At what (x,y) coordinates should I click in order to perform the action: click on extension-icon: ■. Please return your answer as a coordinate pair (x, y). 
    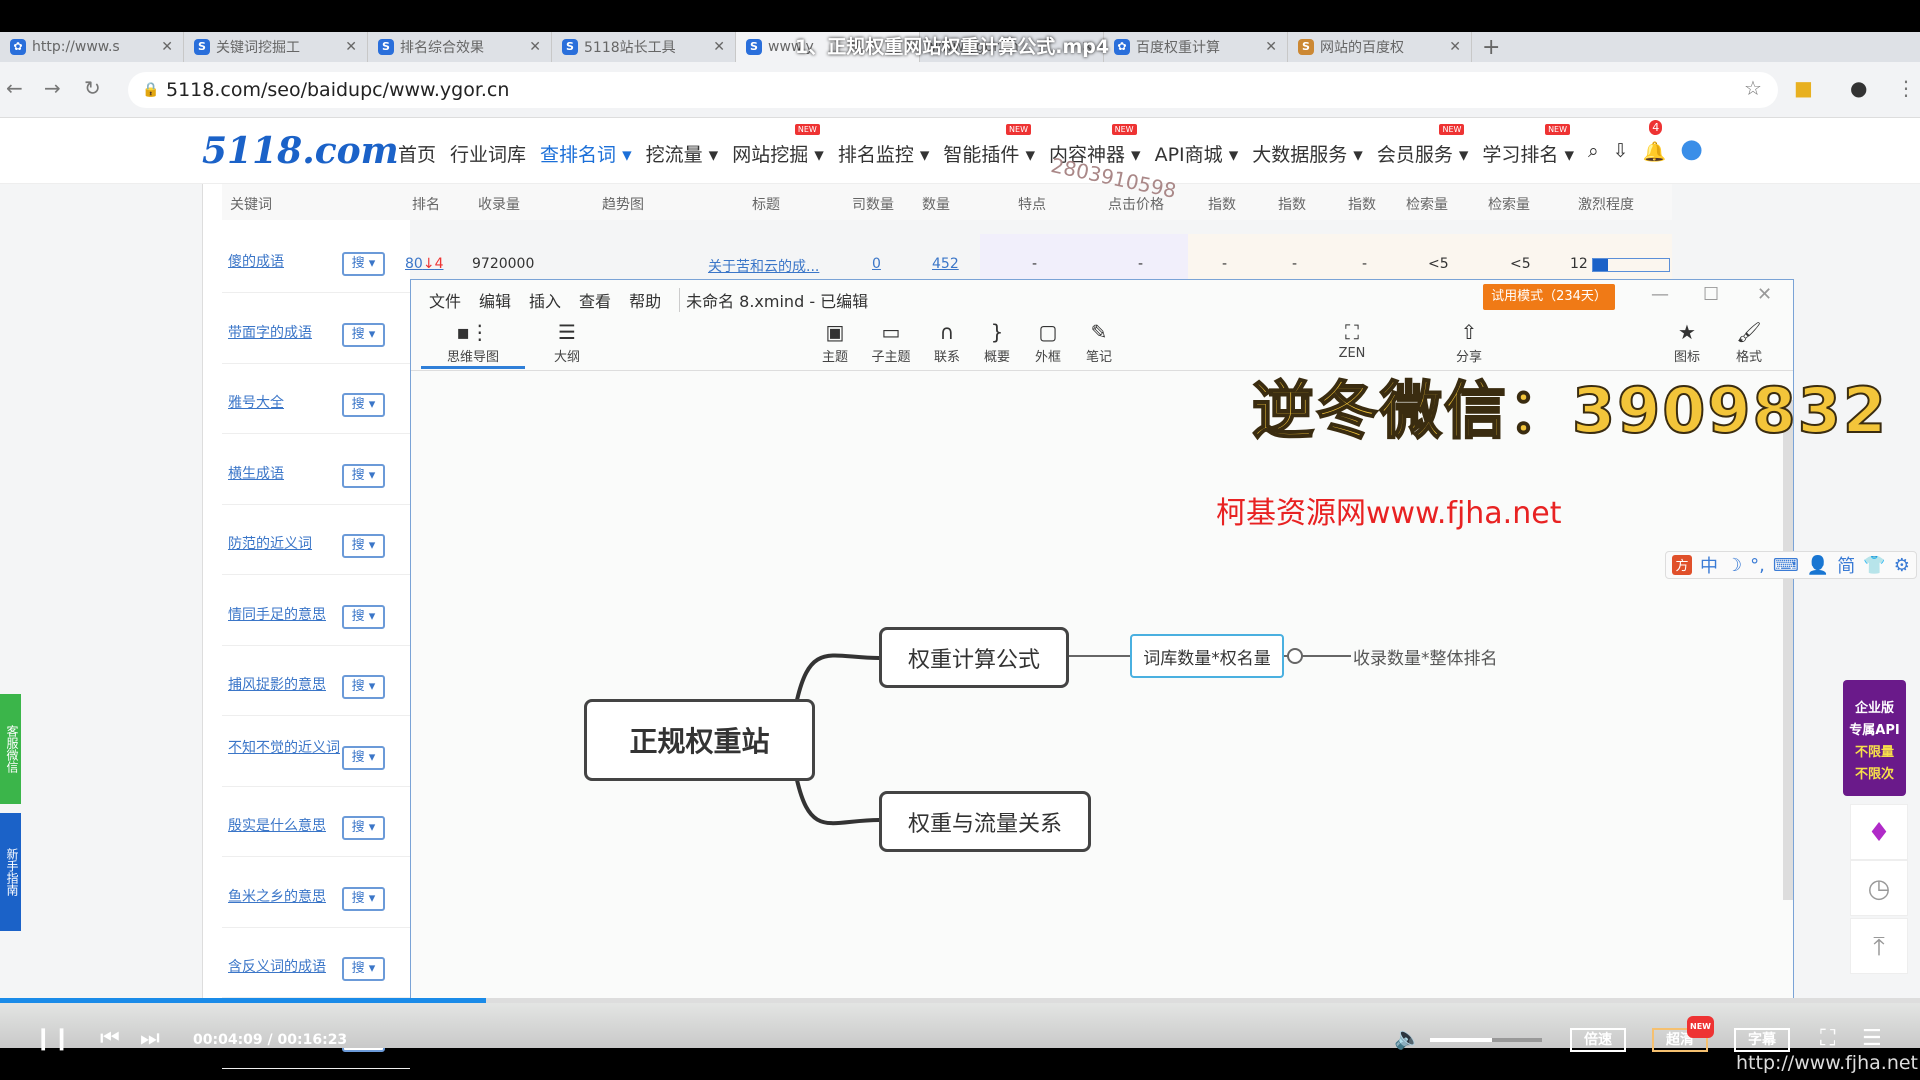
    Looking at the image, I should click on (1803, 88).